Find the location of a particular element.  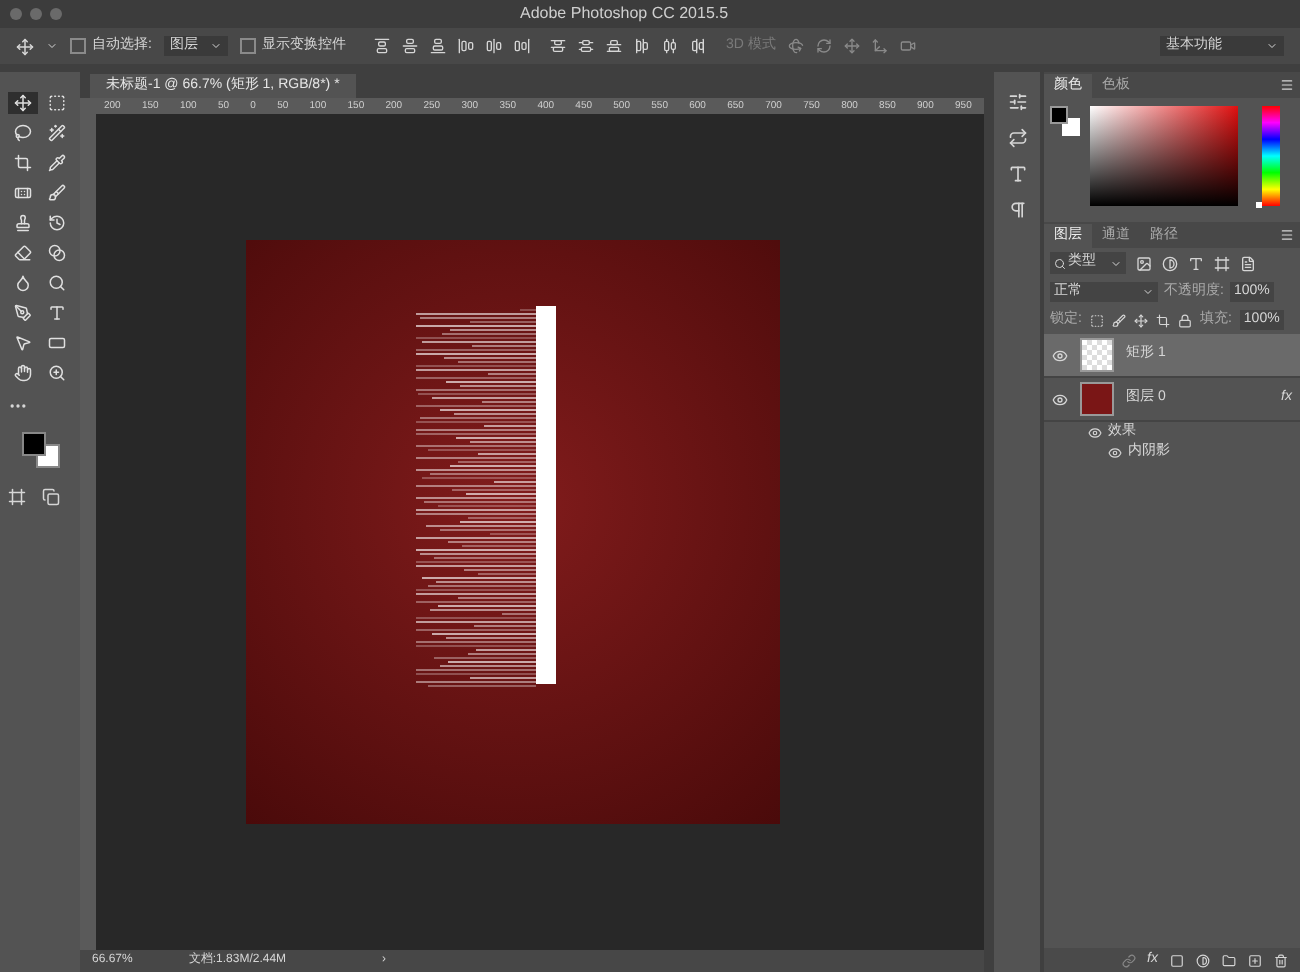

lock-icon is located at coordinates (1184, 320).